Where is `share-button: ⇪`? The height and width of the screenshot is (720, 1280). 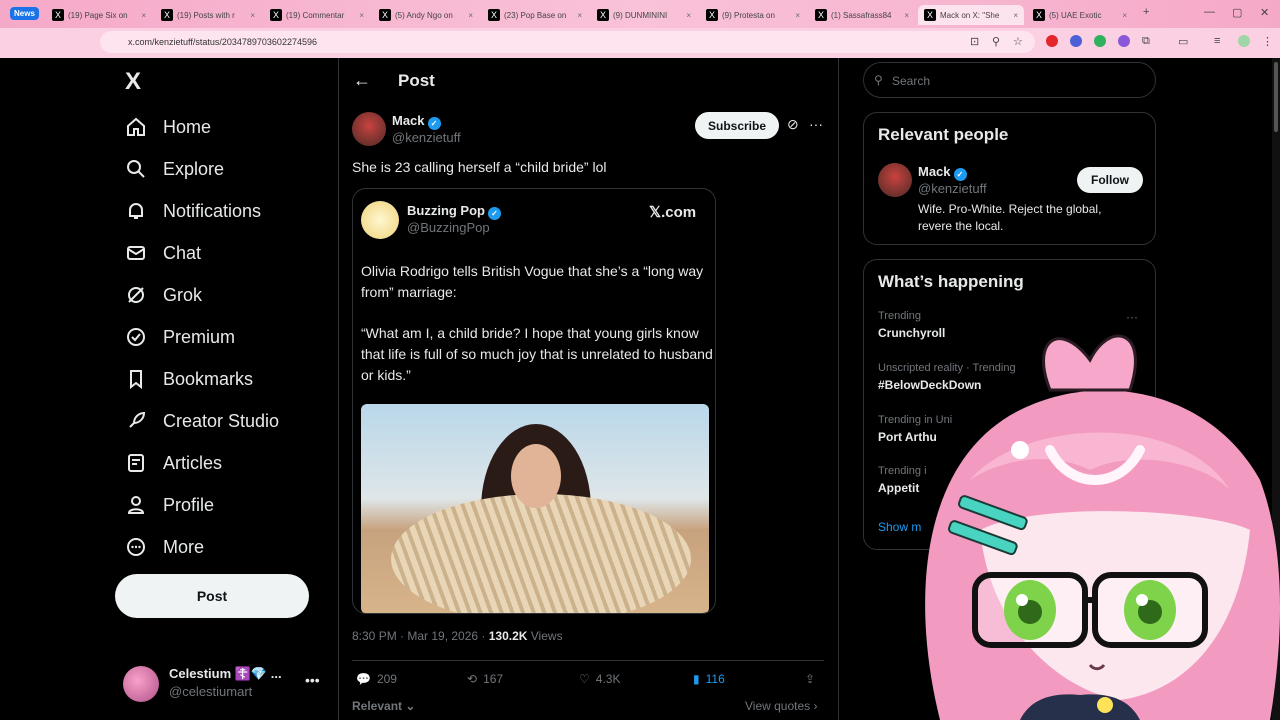 share-button: ⇪ is located at coordinates (810, 679).